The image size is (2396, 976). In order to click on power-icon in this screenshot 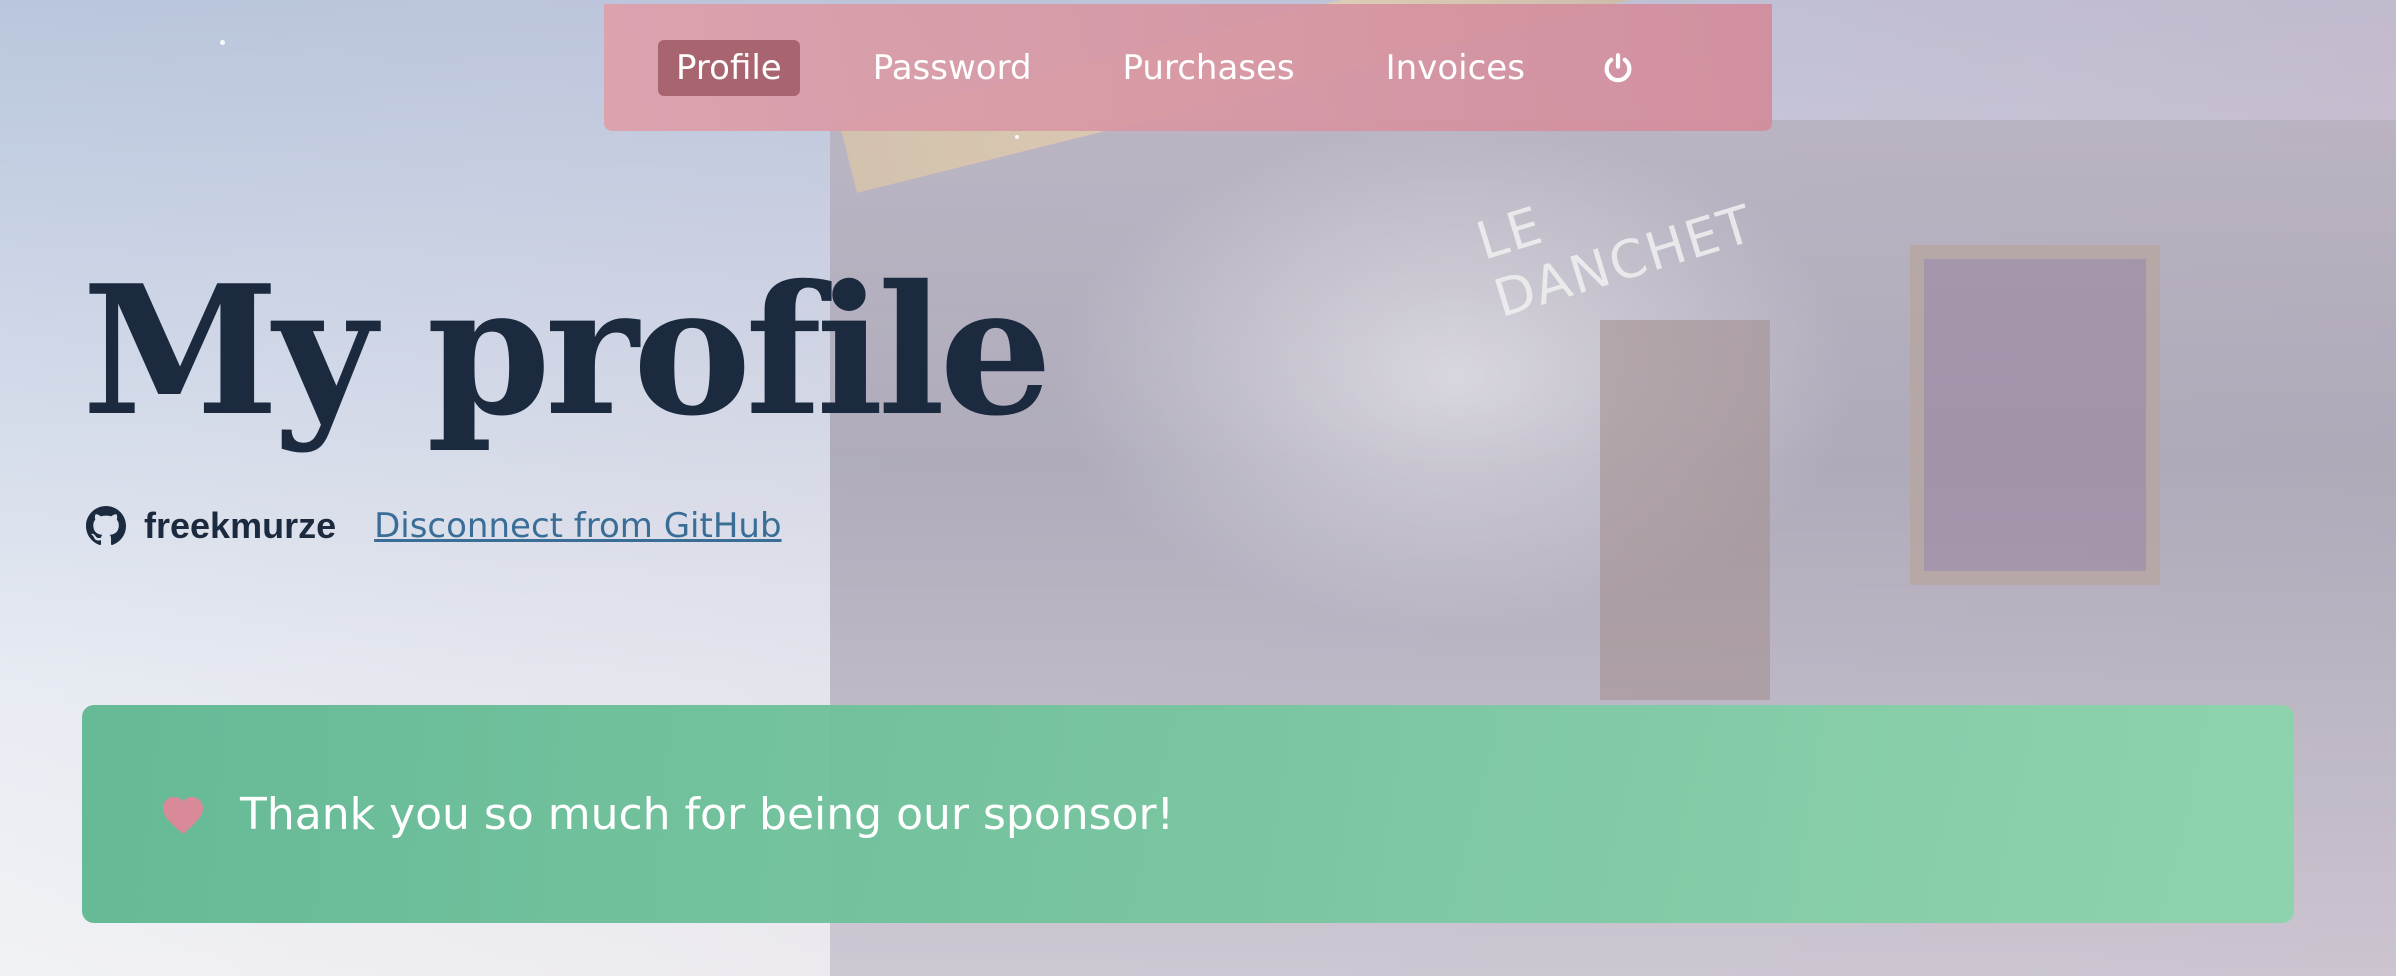, I will do `click(1618, 67)`.